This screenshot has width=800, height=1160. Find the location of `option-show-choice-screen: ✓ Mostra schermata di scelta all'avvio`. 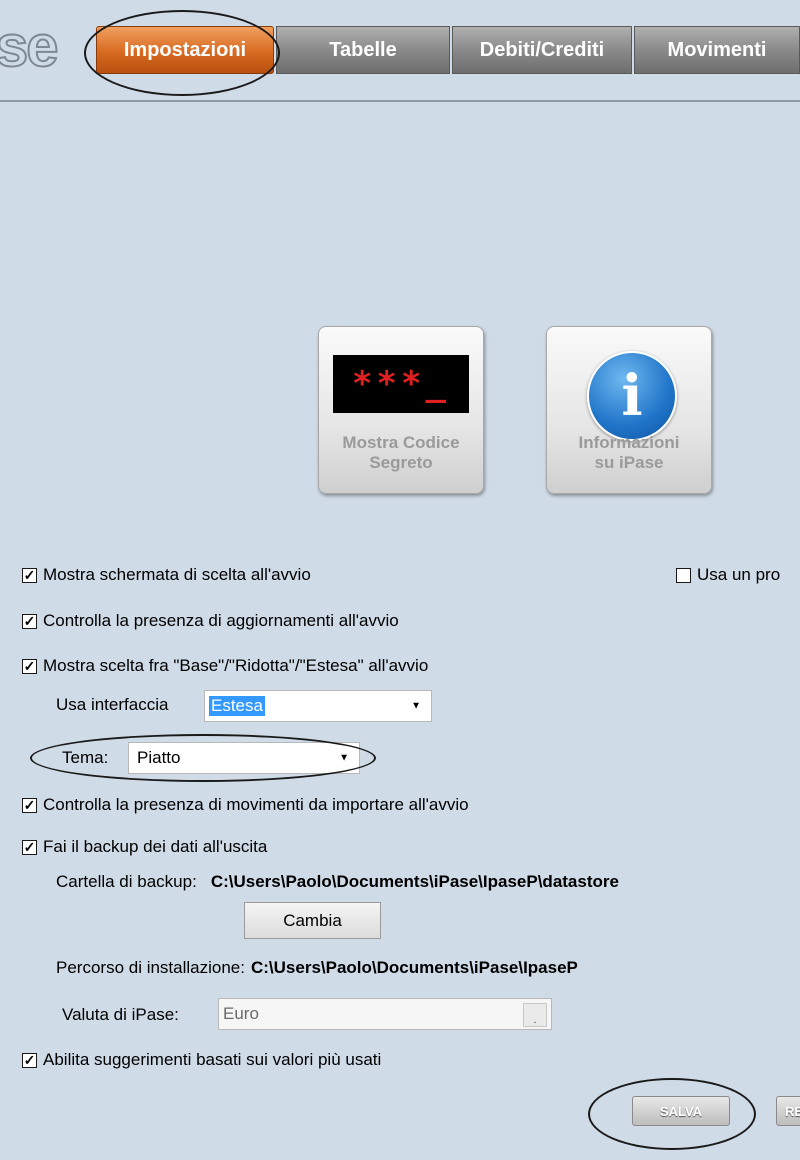

option-show-choice-screen: ✓ Mostra schermata di scelta all'avvio is located at coordinates (166, 575).